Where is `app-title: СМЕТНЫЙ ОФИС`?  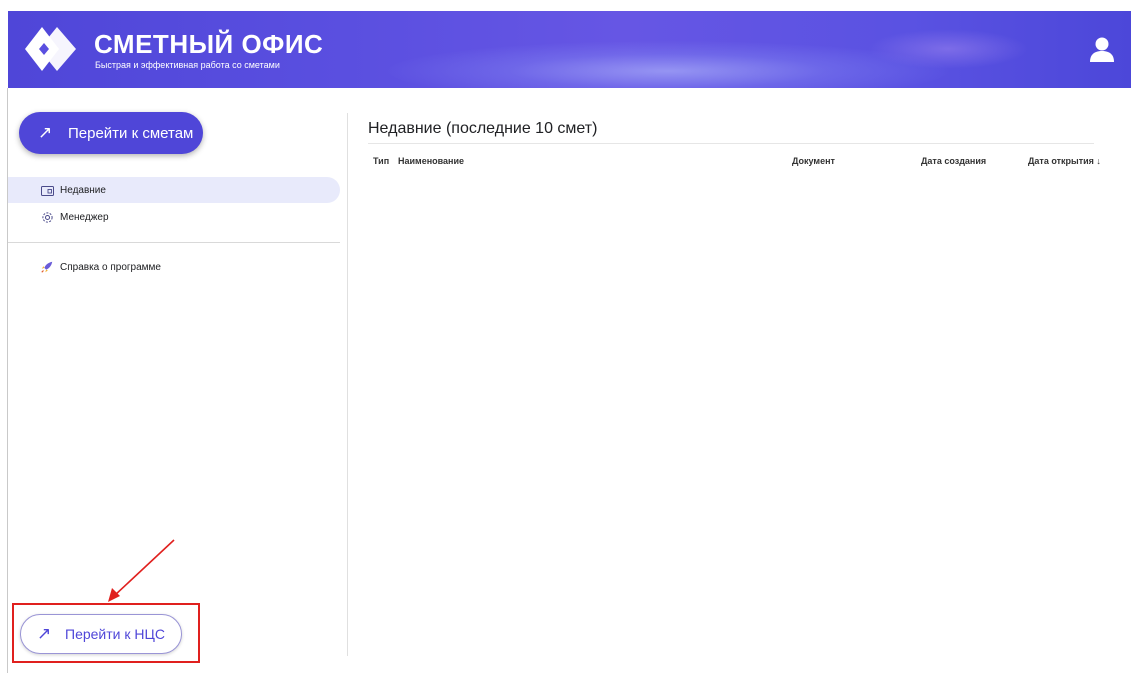 app-title: СМЕТНЫЙ ОФИС is located at coordinates (209, 44).